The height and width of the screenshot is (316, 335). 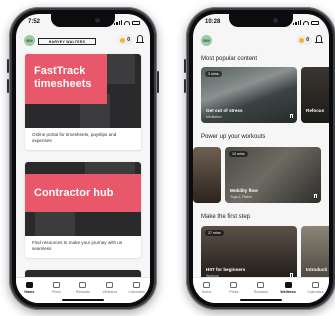 I want to click on duration-badge: 3 mins, so click(x=213, y=74).